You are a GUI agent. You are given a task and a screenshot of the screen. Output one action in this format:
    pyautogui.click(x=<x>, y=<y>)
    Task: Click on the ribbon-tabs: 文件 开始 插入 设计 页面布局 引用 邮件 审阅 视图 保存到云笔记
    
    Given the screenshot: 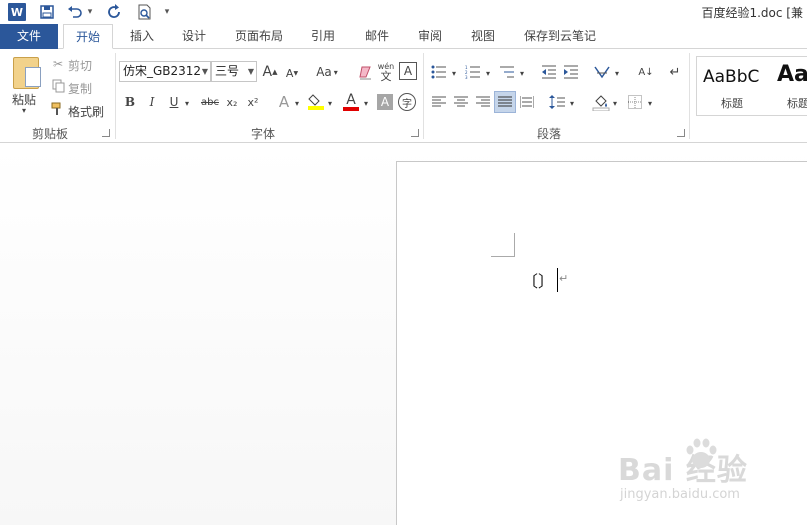 What is the action you would take?
    pyautogui.click(x=403, y=36)
    